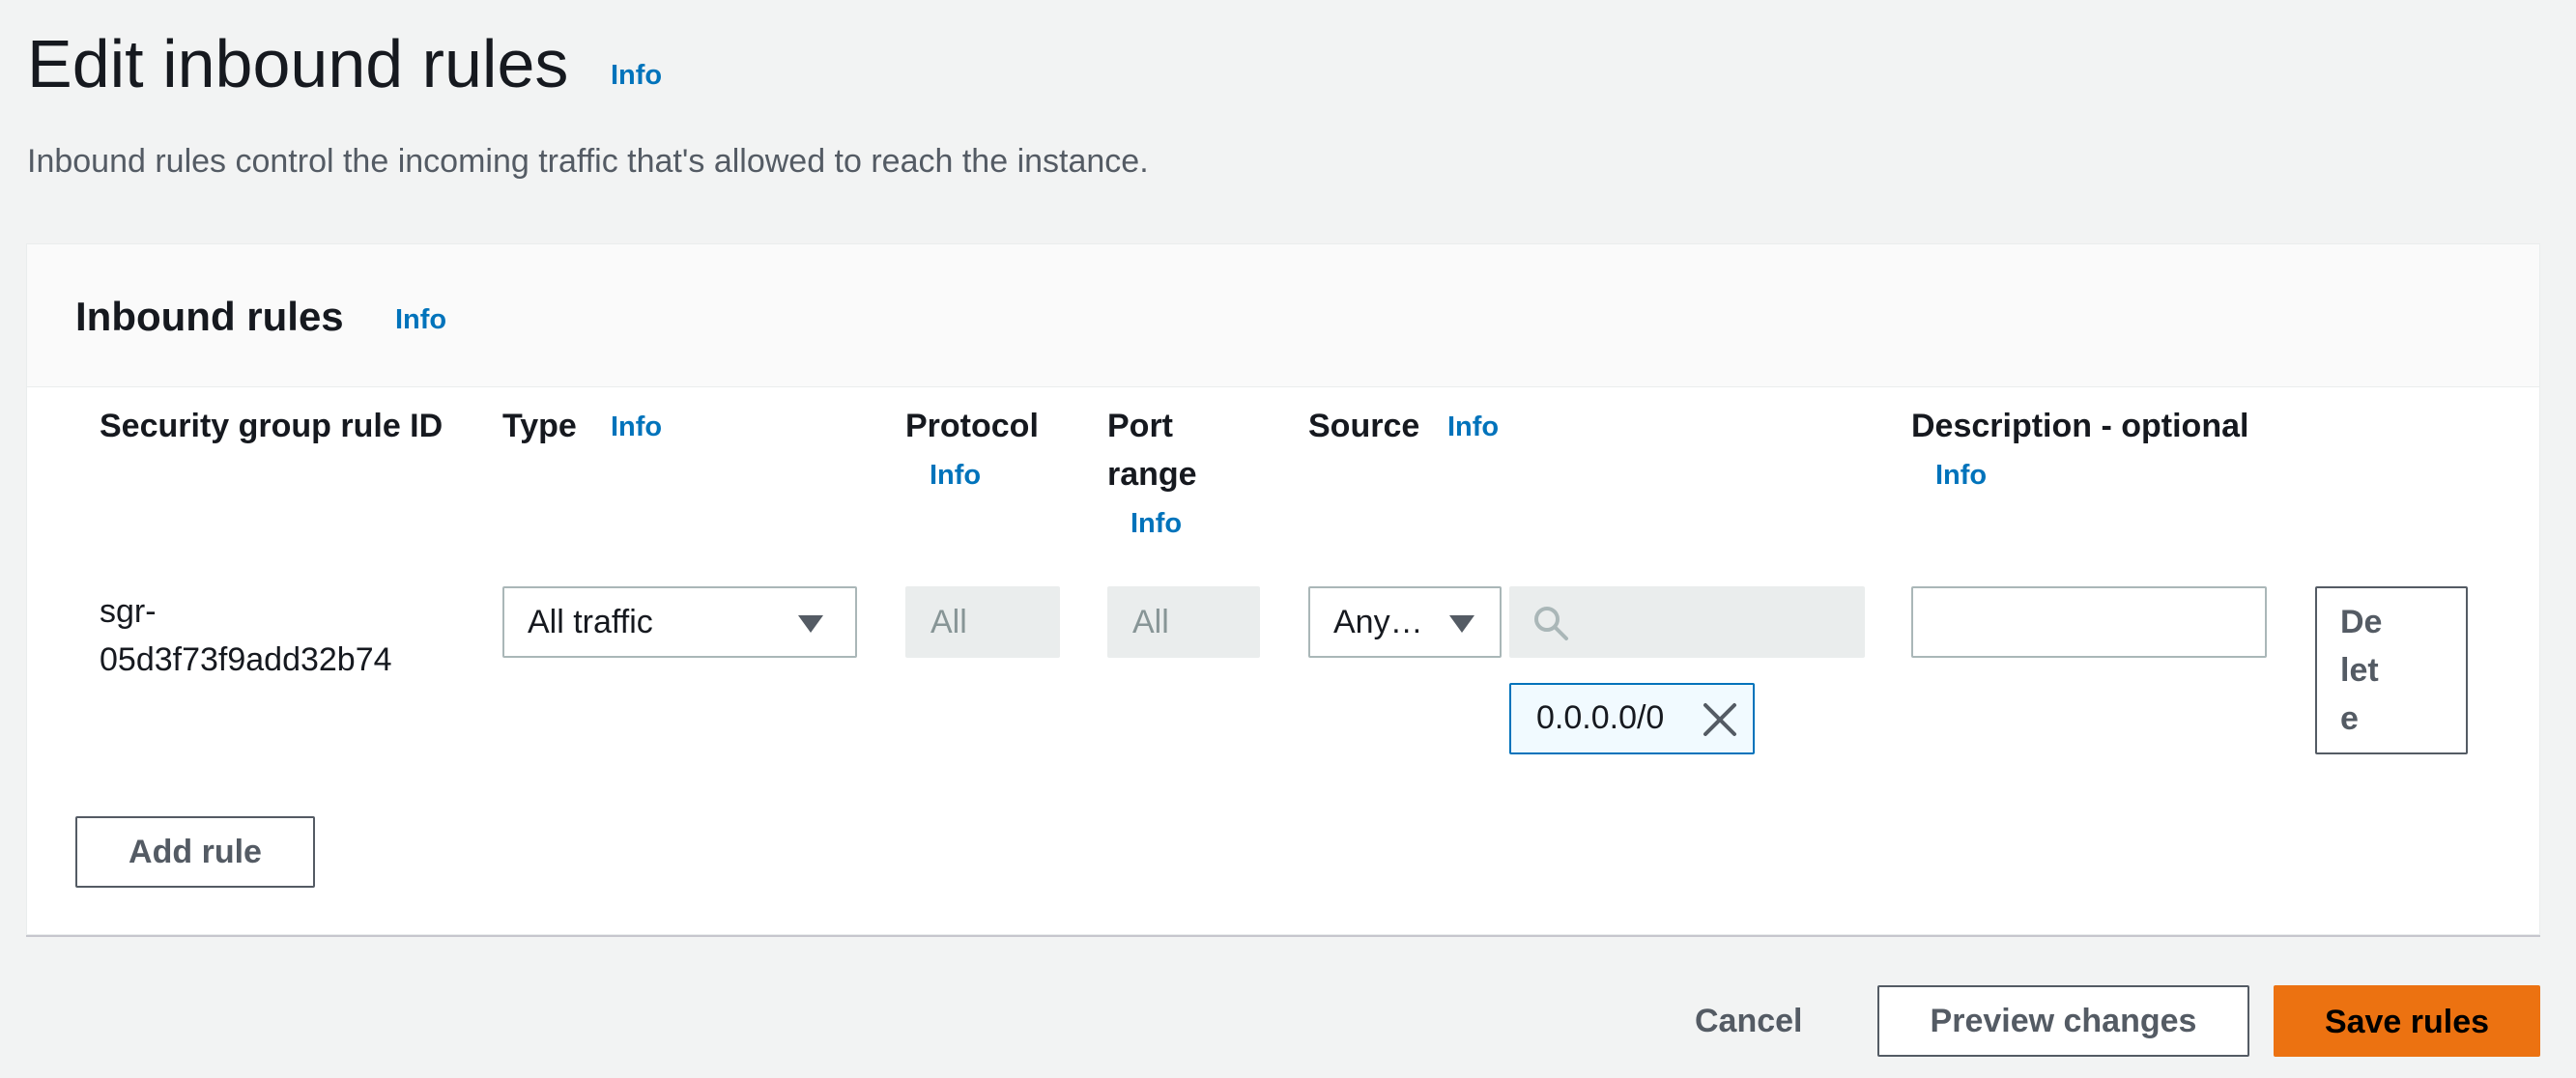 Image resolution: width=2576 pixels, height=1078 pixels. What do you see at coordinates (2360, 670) in the screenshot?
I see `delete-label-line2: let` at bounding box center [2360, 670].